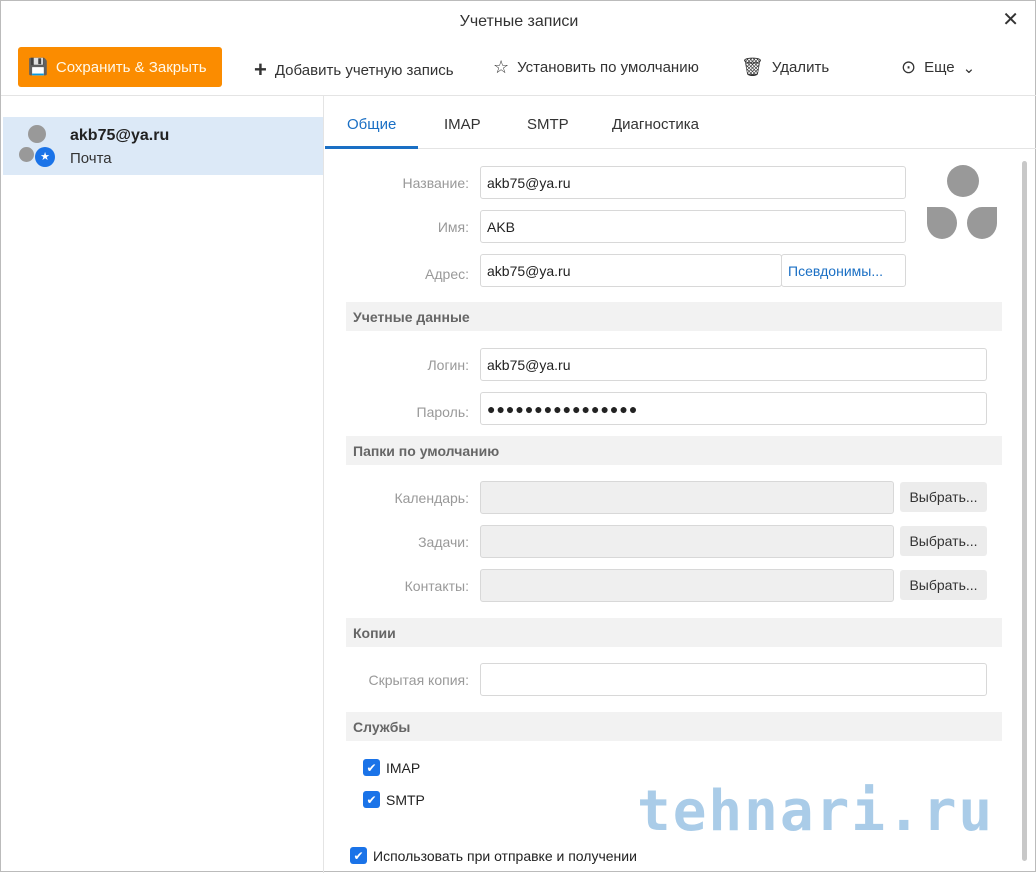 The width and height of the screenshot is (1036, 873). I want to click on trash-icon: 🗑, so click(752, 67).